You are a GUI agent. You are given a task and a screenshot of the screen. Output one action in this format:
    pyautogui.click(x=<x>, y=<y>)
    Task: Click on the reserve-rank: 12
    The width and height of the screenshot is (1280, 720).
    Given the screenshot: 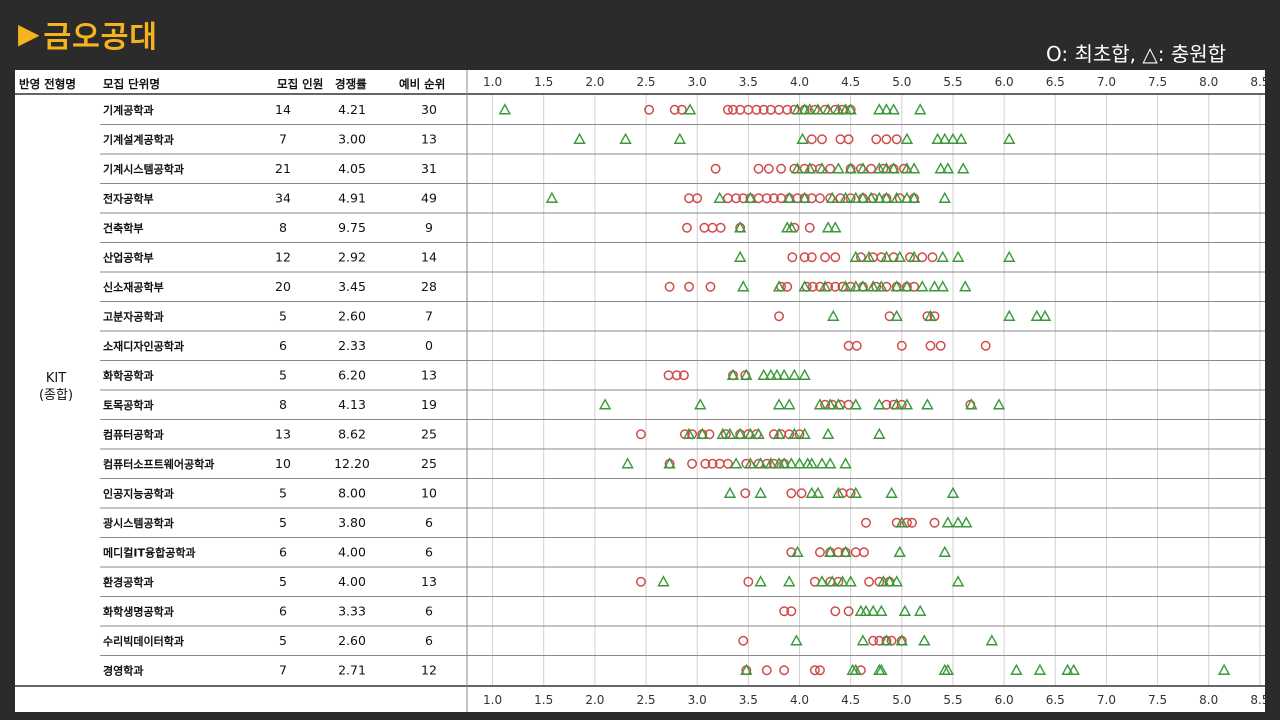 What is the action you would take?
    pyautogui.click(x=429, y=669)
    